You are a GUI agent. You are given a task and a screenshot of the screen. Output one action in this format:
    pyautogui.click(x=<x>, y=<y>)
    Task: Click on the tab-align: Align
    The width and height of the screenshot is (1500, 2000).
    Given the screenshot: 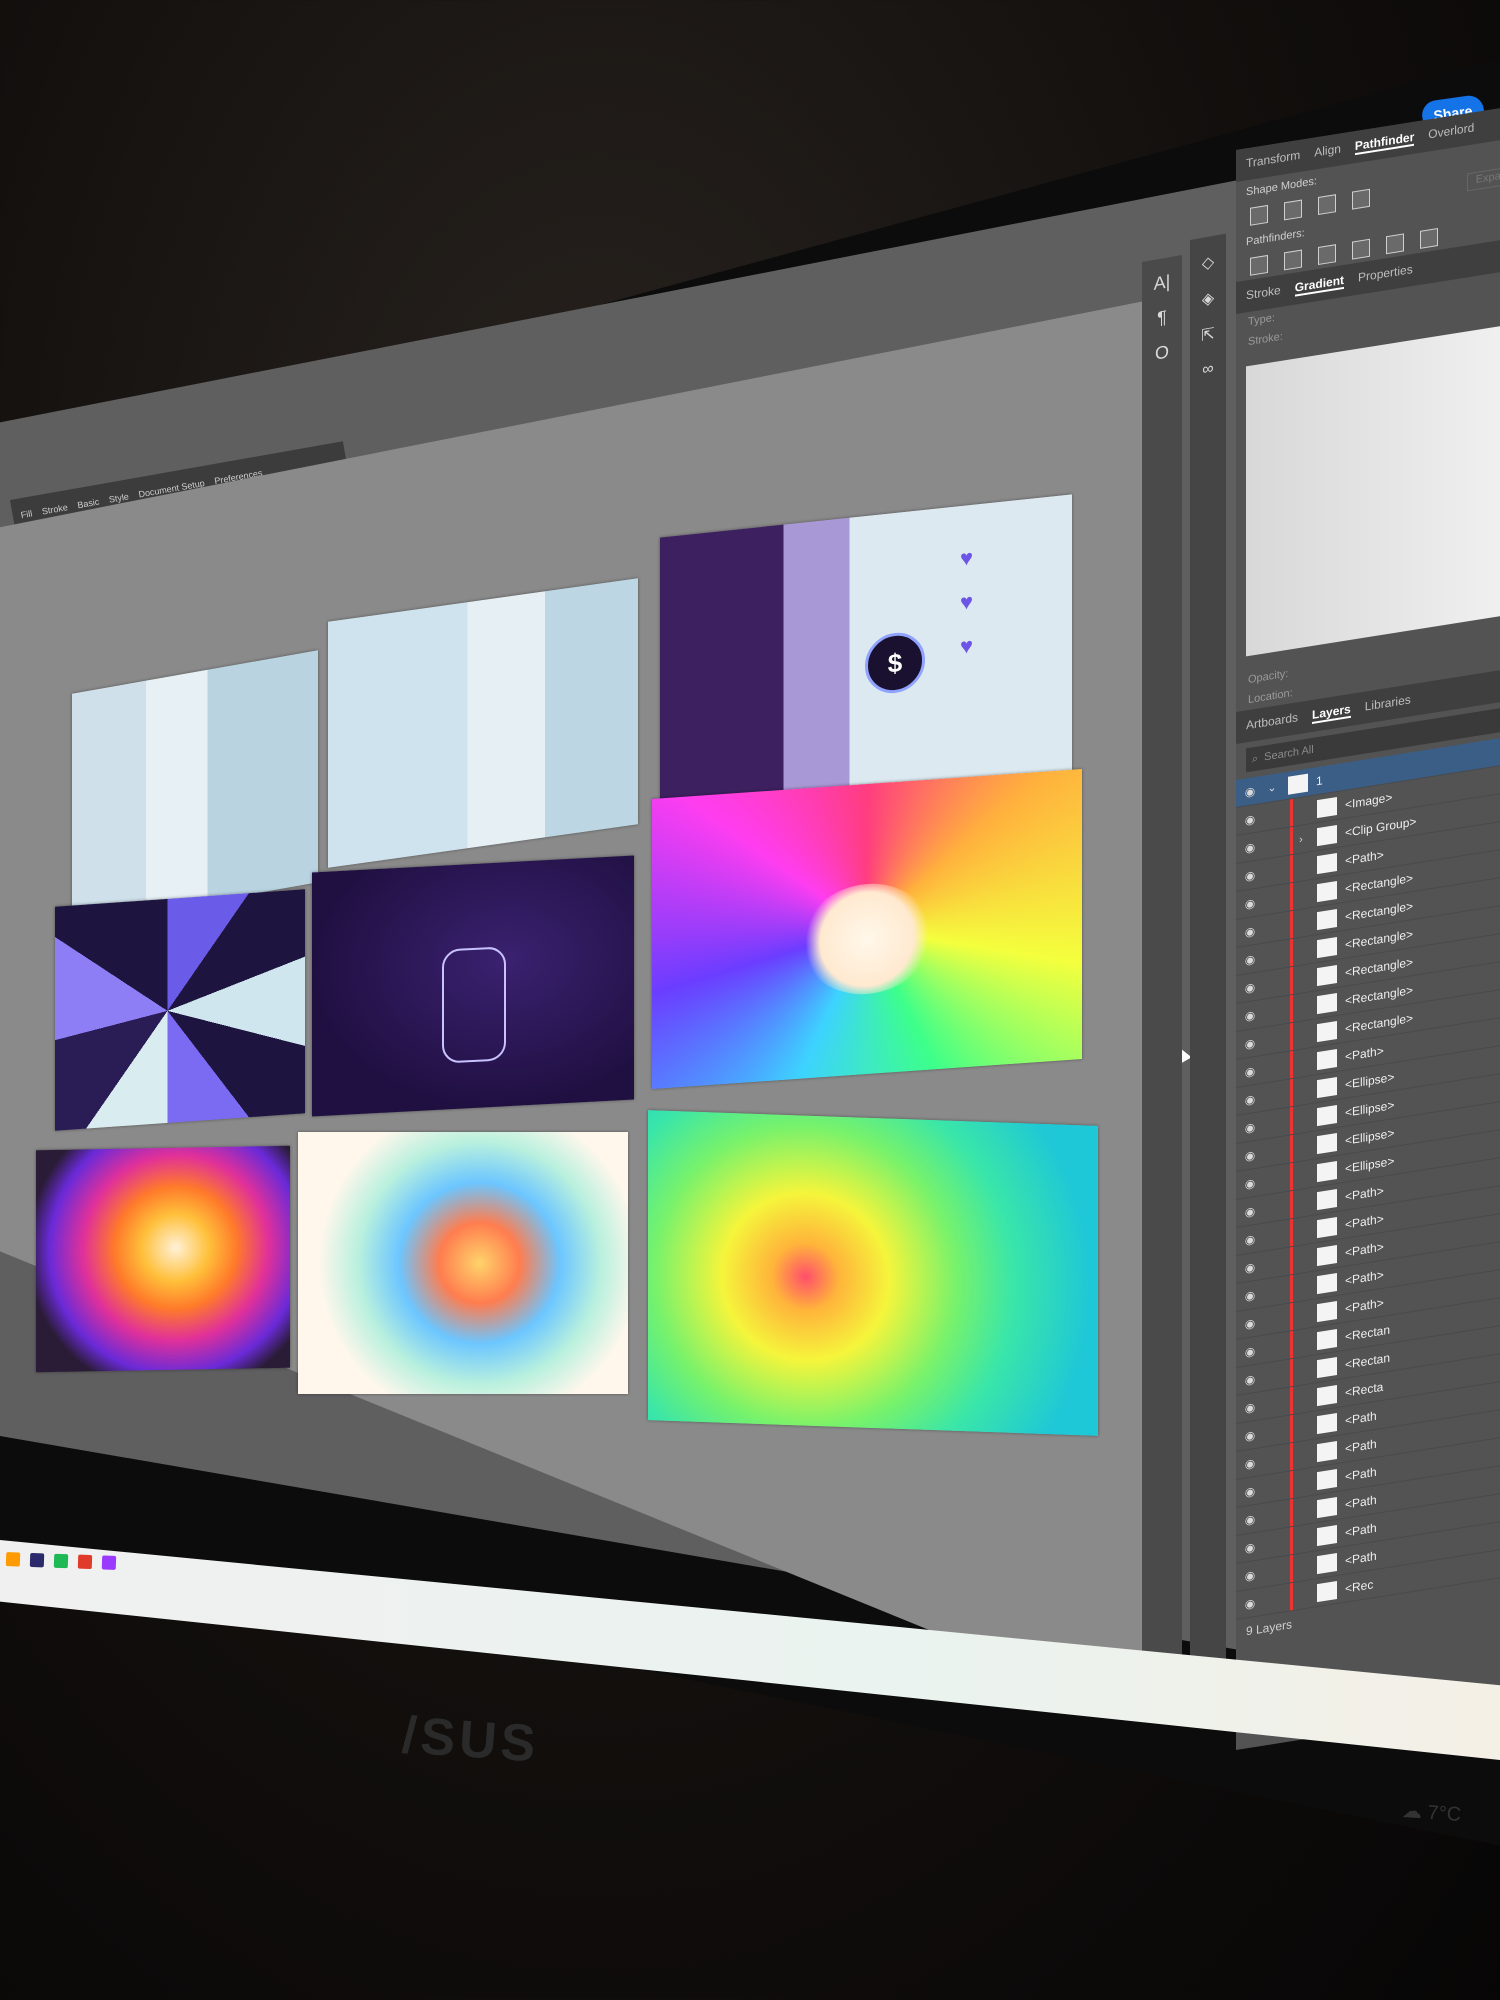 What is the action you would take?
    pyautogui.click(x=1327, y=151)
    